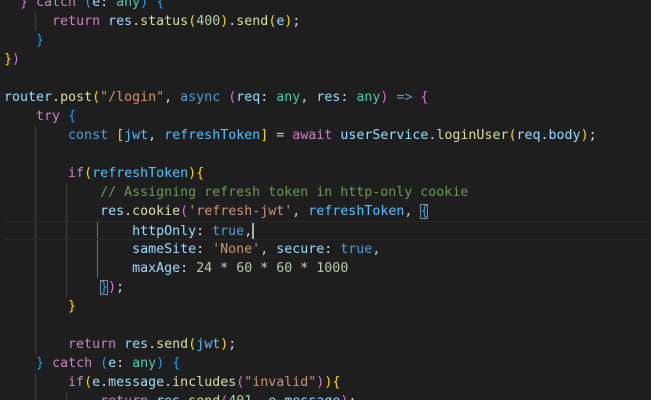 This screenshot has height=400, width=651. I want to click on code-token: await, so click(312, 135).